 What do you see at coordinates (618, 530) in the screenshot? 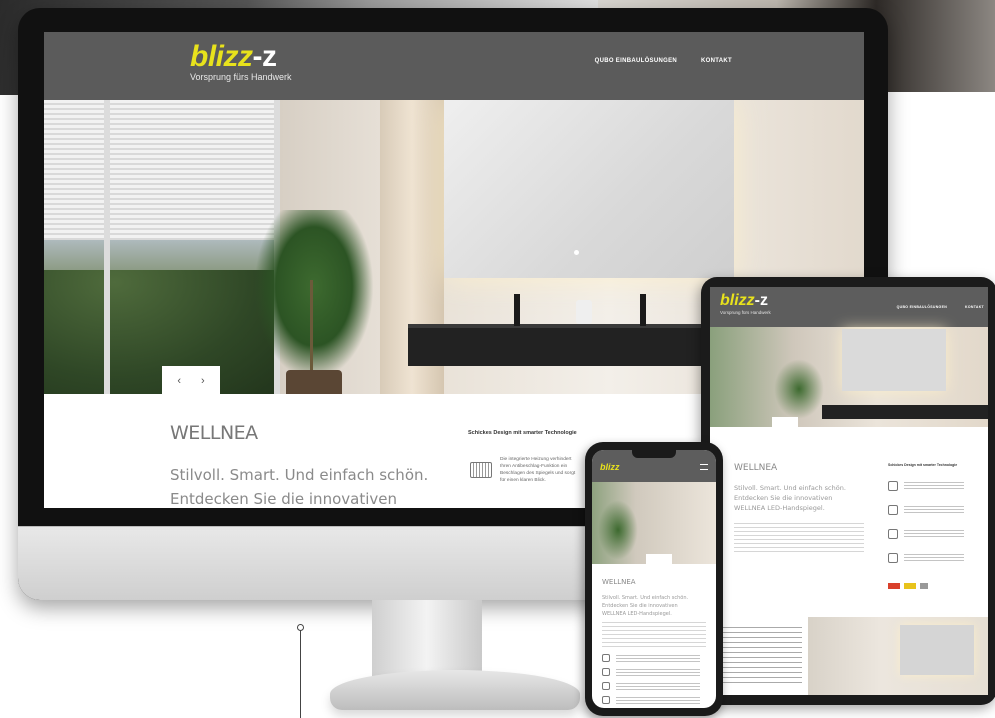
I see `phone-plant` at bounding box center [618, 530].